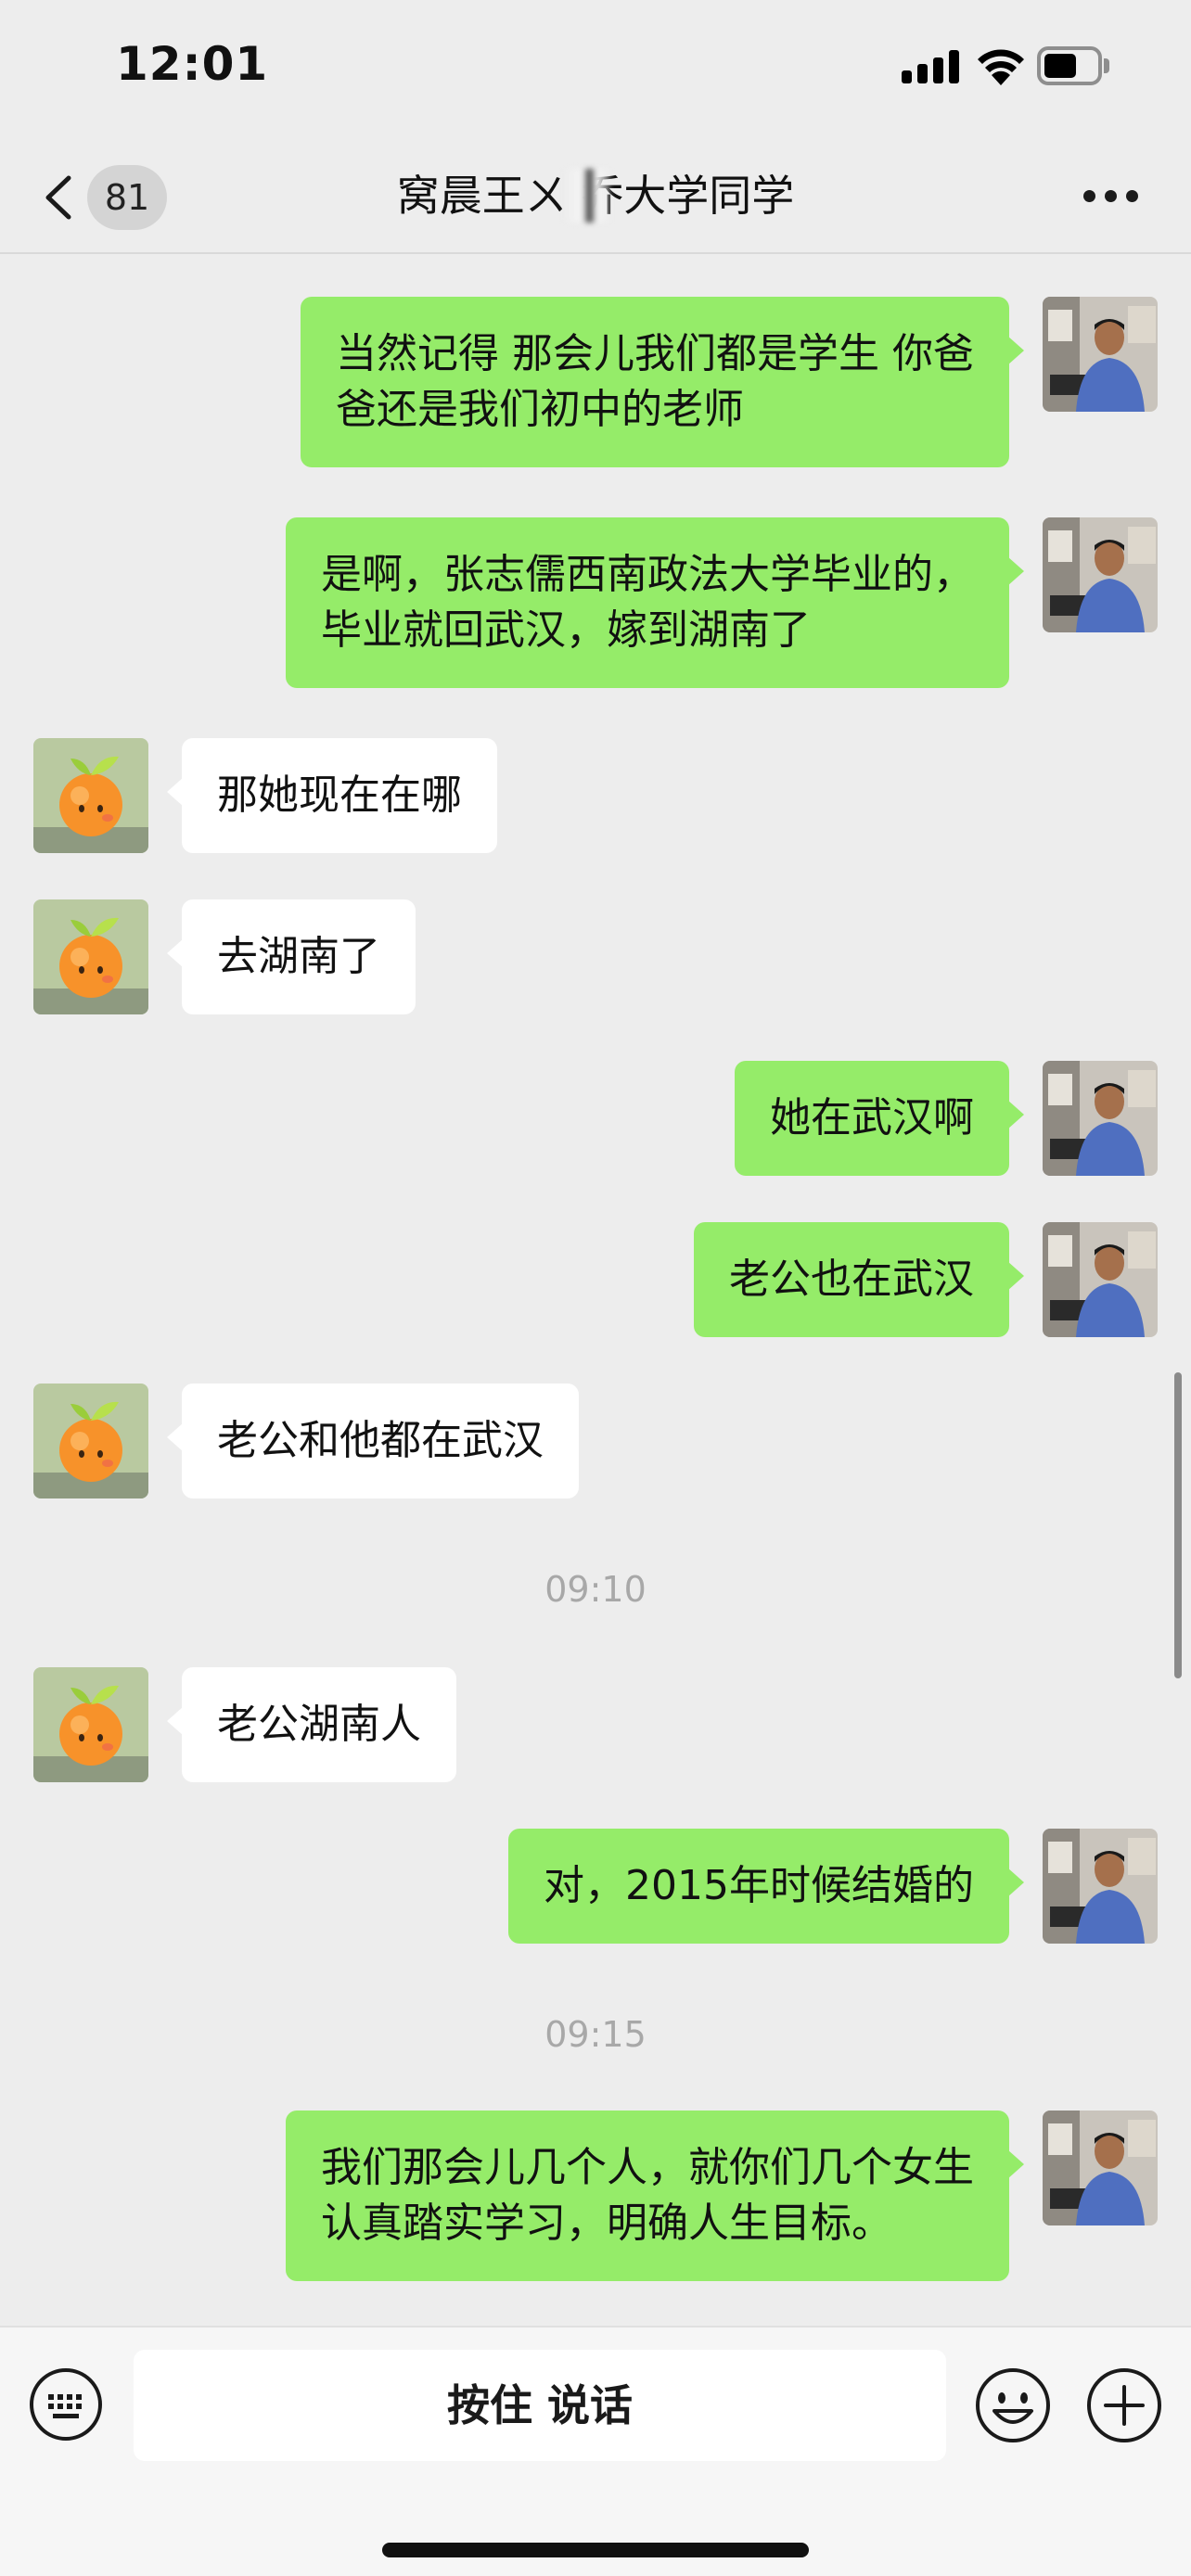 The height and width of the screenshot is (2576, 1191). I want to click on hold-to-talk-button: 按住 说话, so click(540, 2406).